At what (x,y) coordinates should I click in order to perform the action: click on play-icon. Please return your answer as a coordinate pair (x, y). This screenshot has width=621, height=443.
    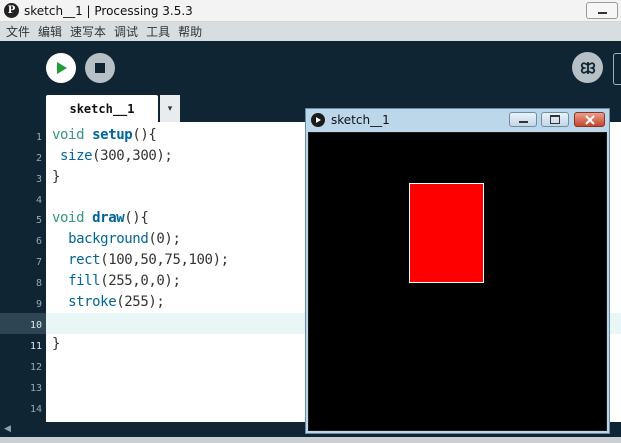
    Looking at the image, I should click on (62, 68).